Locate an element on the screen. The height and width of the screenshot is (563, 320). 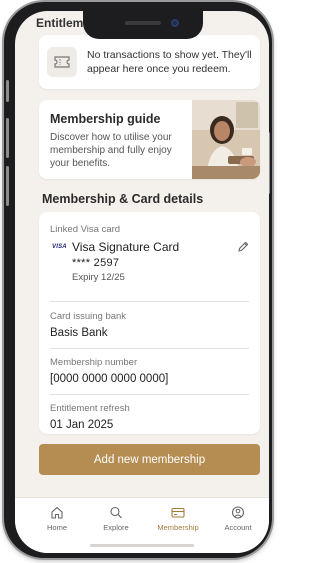
tab-home: Home is located at coordinates (57, 519).